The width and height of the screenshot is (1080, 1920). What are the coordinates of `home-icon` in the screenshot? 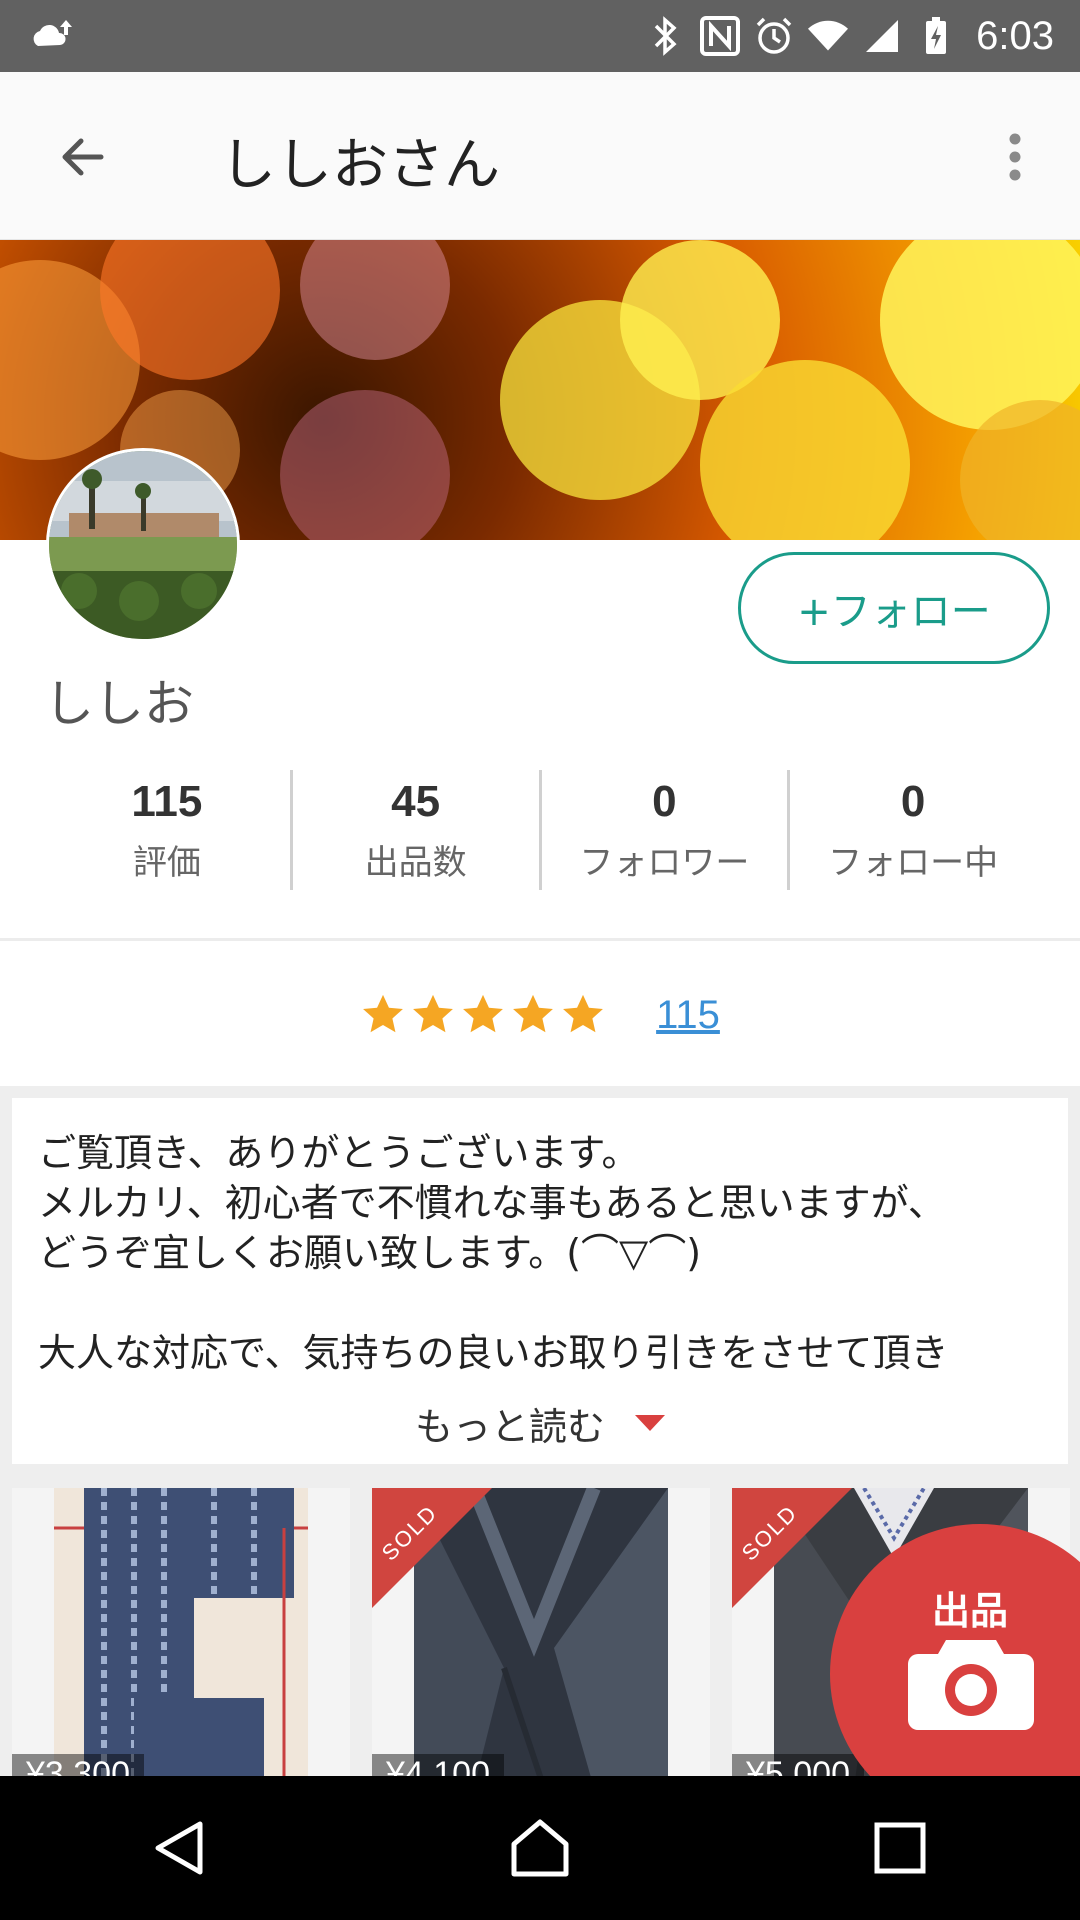 It's located at (540, 1848).